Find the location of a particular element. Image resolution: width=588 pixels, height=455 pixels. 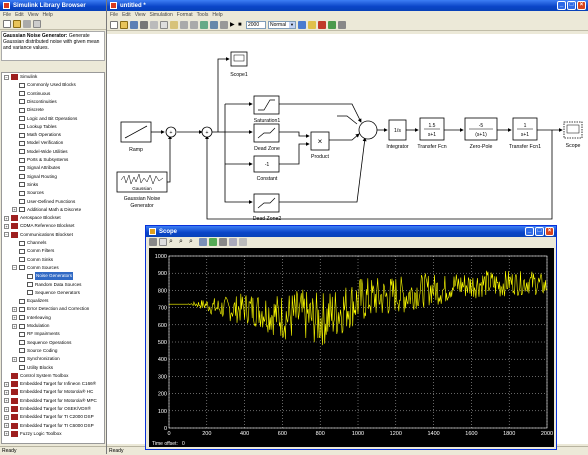

redo-icon is located at coordinates (194, 24).